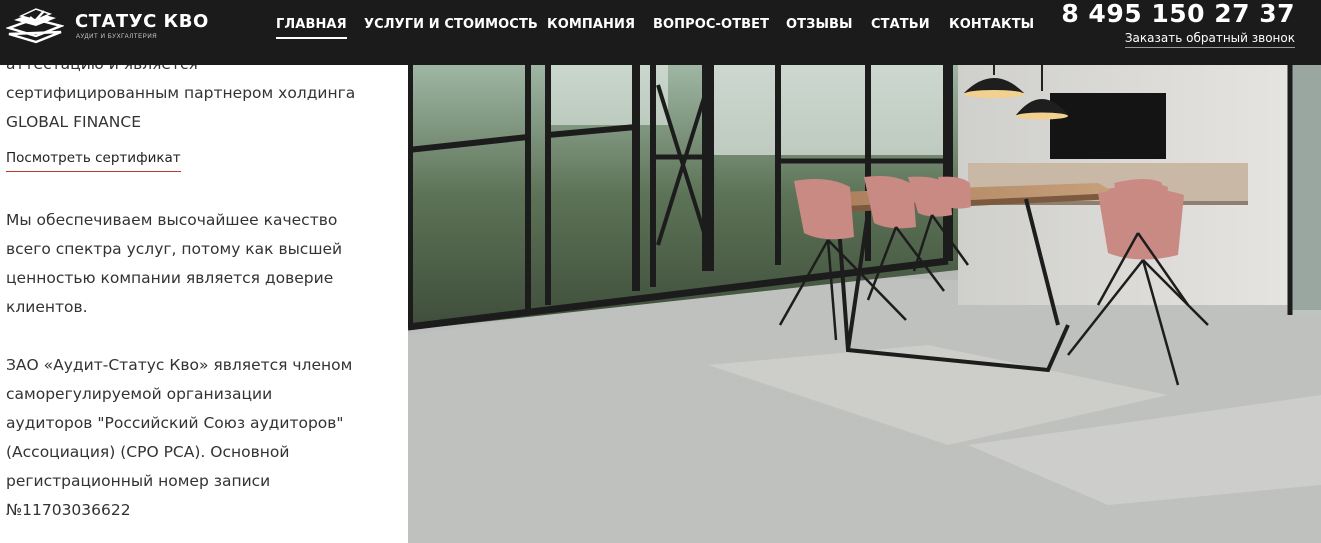 The width and height of the screenshot is (1321, 543). Describe the element at coordinates (175, 423) in the screenshot. I see `text-line: аудиторов "Российский Союз аудиторов"` at that location.